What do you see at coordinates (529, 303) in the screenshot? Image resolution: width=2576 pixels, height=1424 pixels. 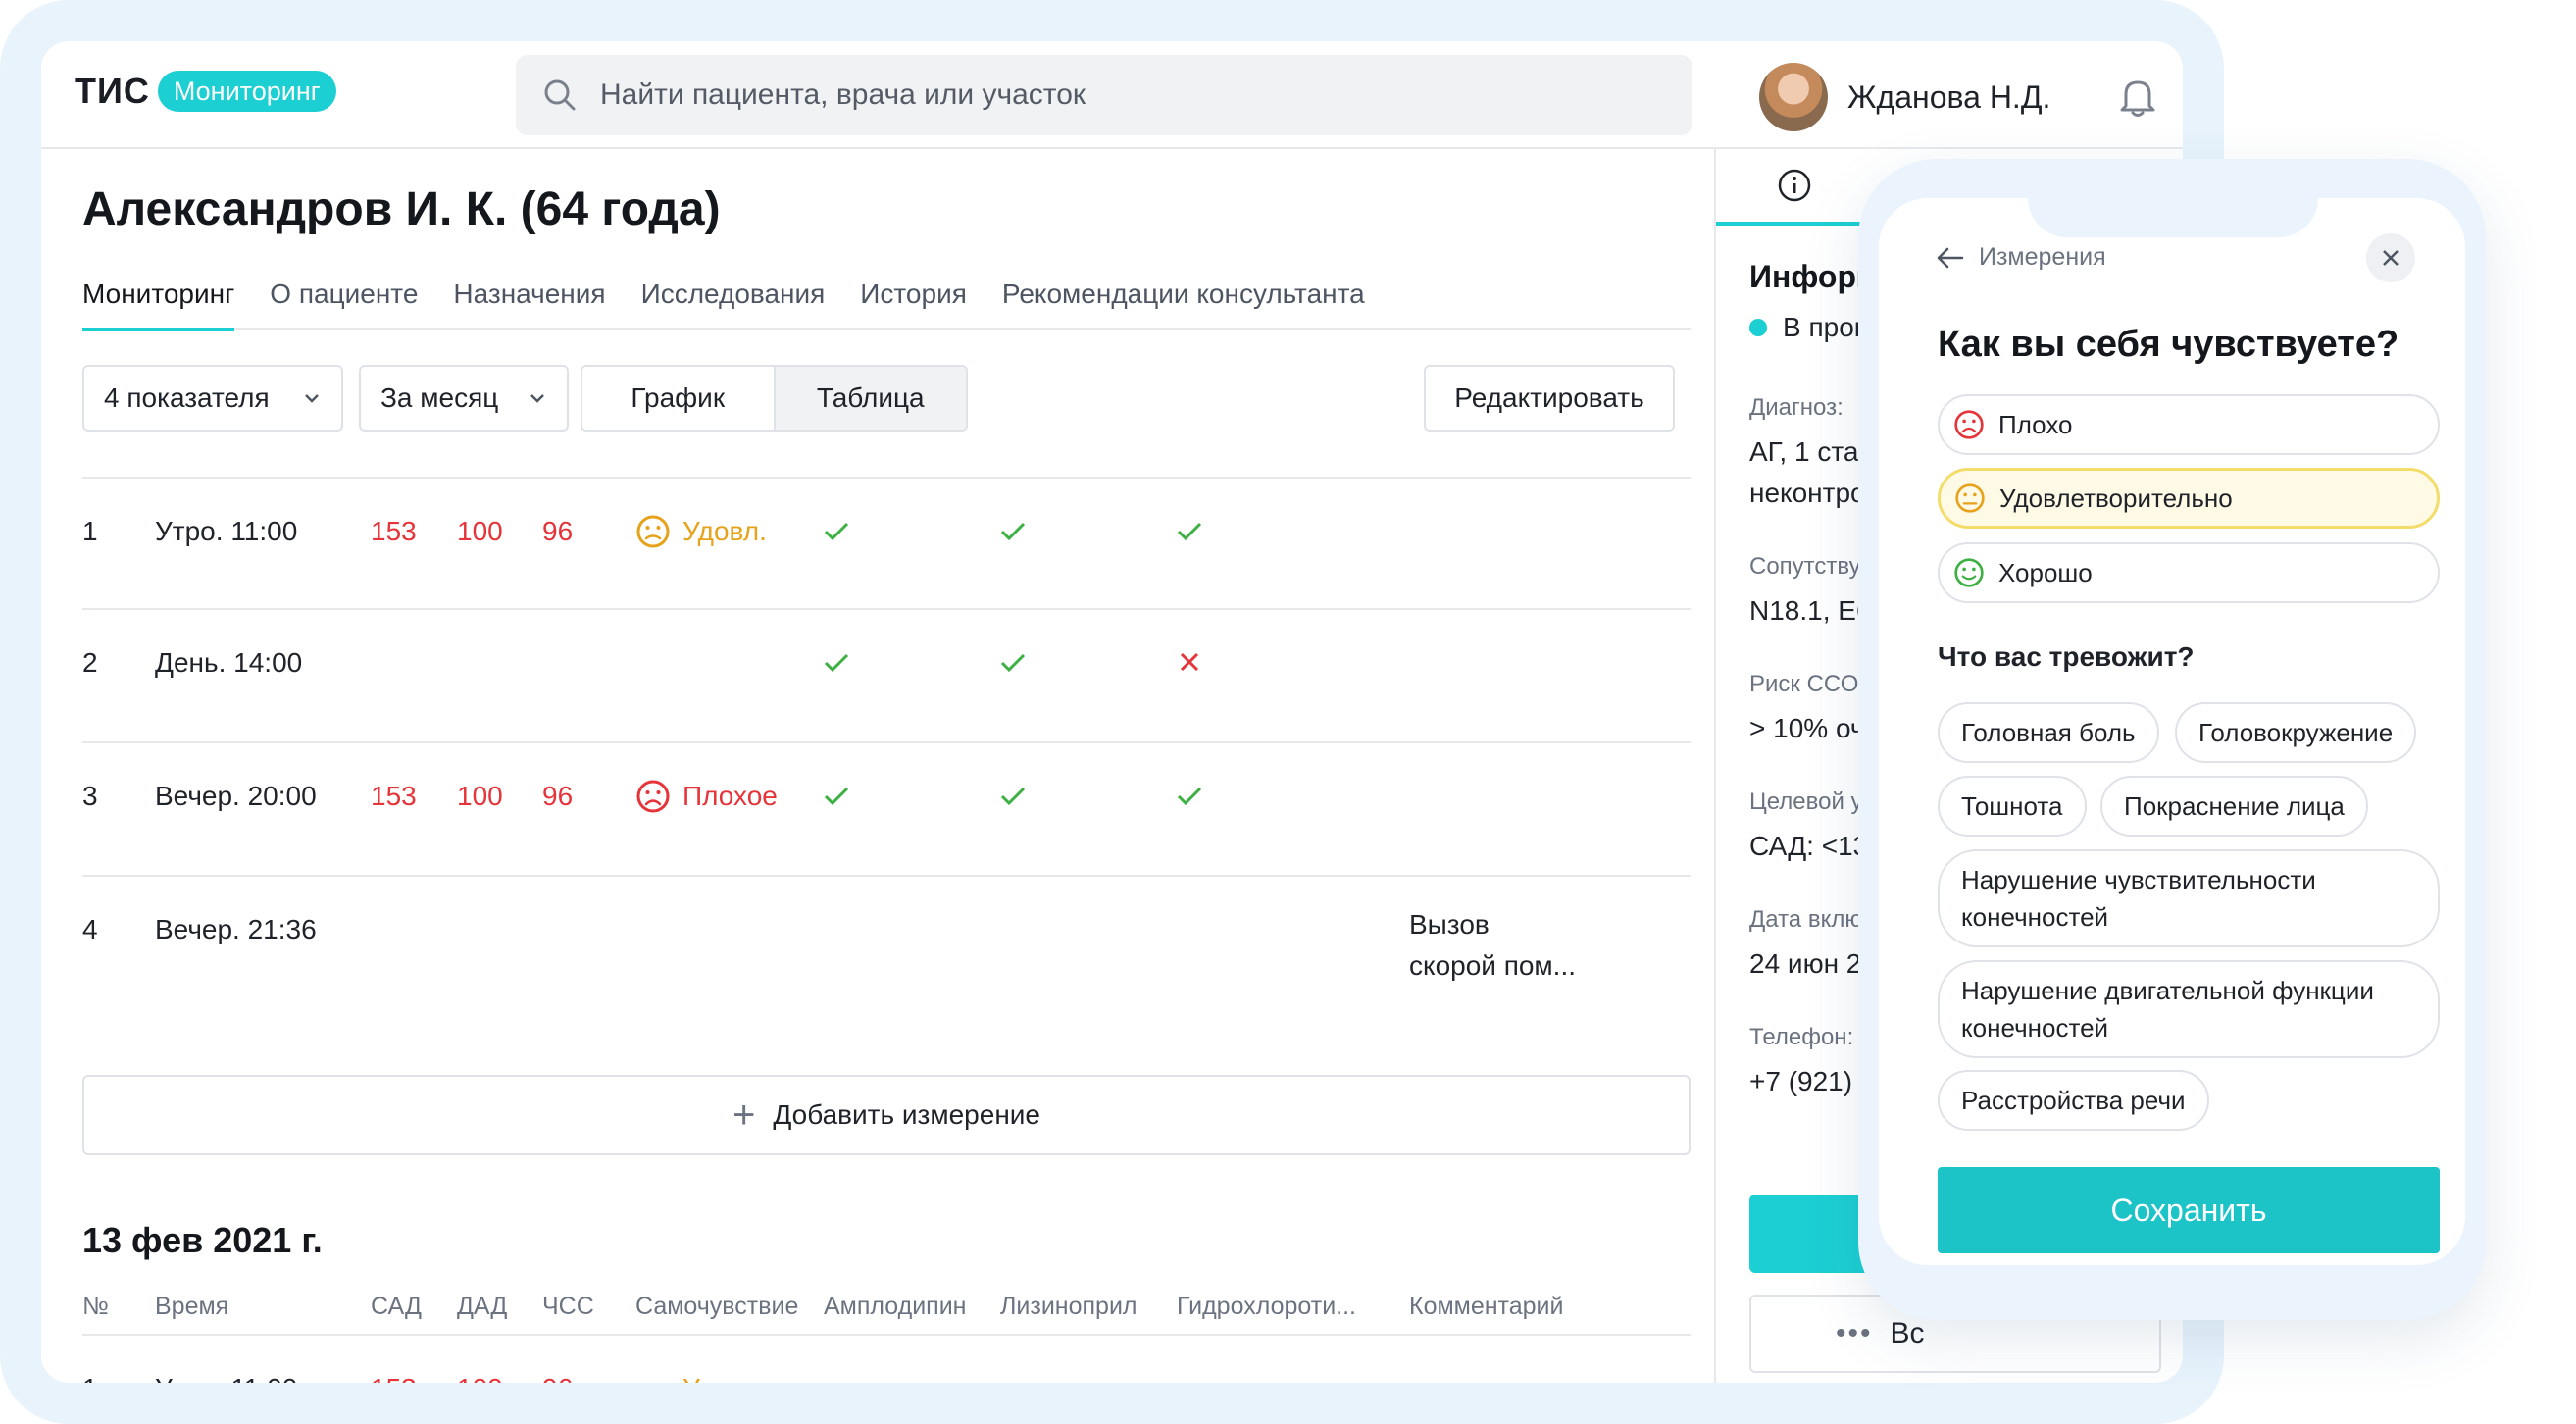 I see `tab-prescriptions: Назначения` at bounding box center [529, 303].